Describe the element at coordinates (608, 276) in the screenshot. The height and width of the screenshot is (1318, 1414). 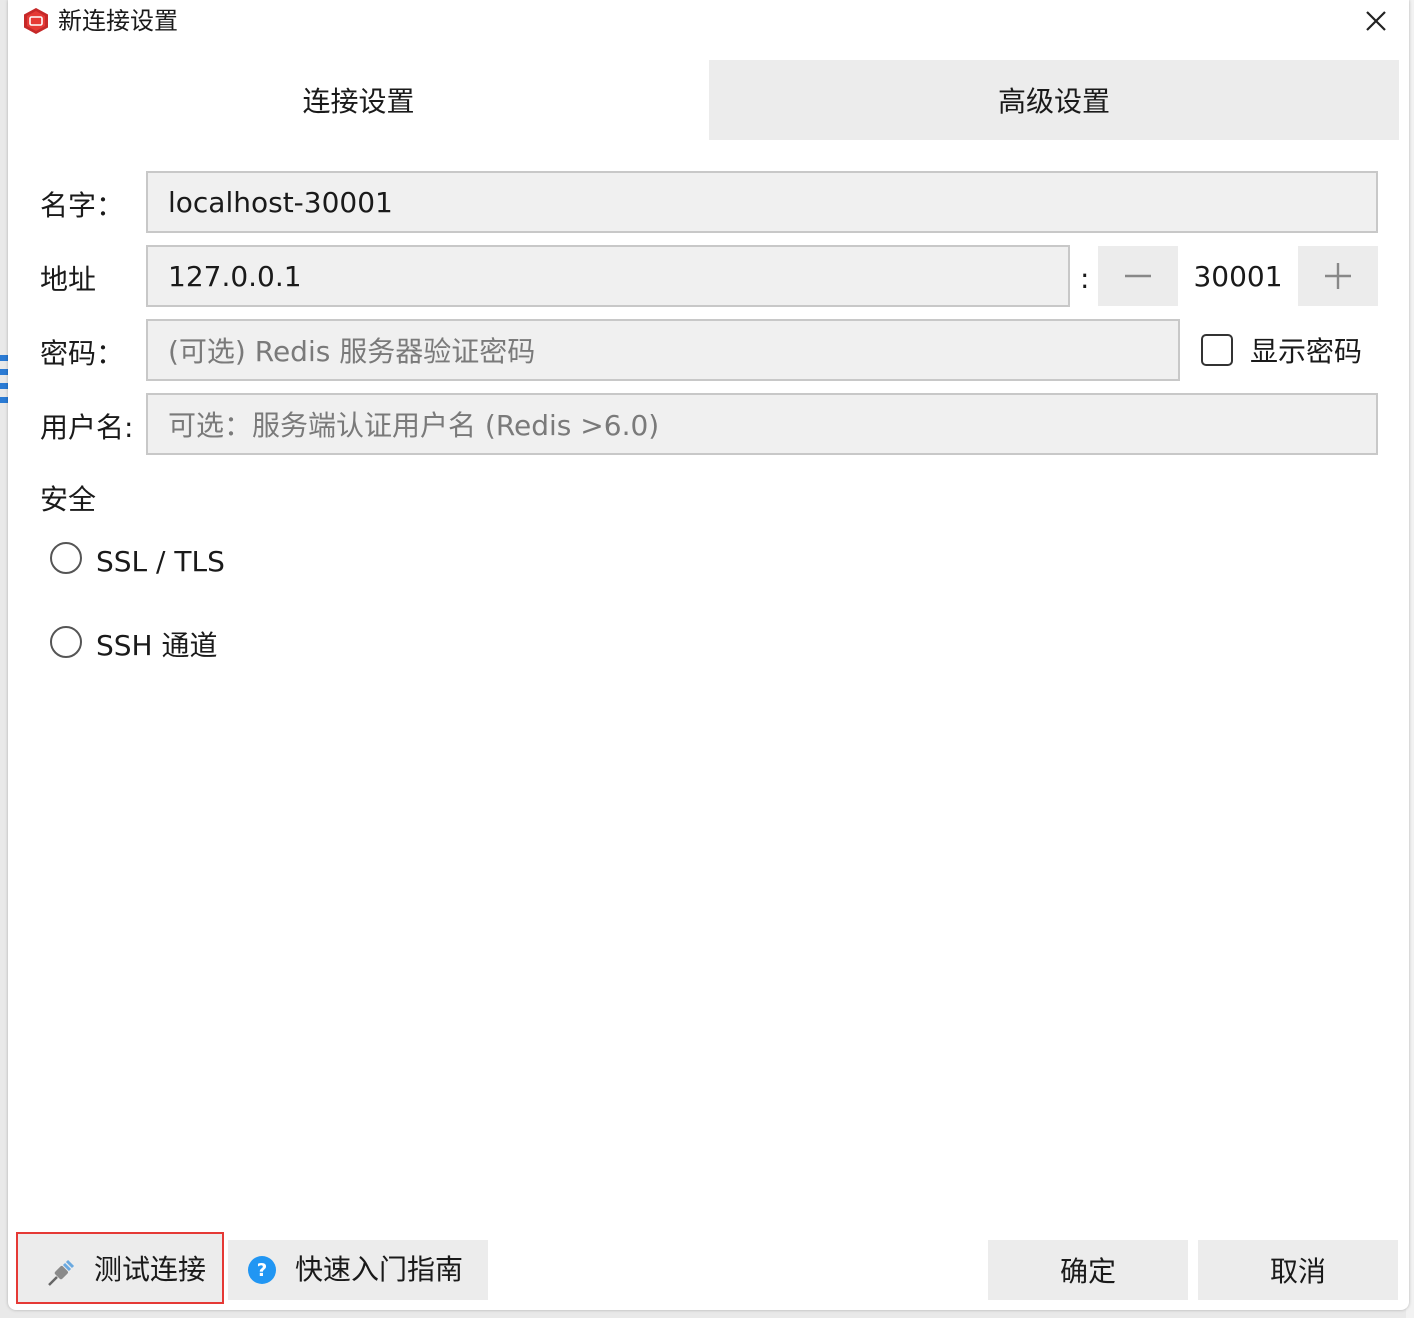
I see `address-input: 127.0.0.1` at that location.